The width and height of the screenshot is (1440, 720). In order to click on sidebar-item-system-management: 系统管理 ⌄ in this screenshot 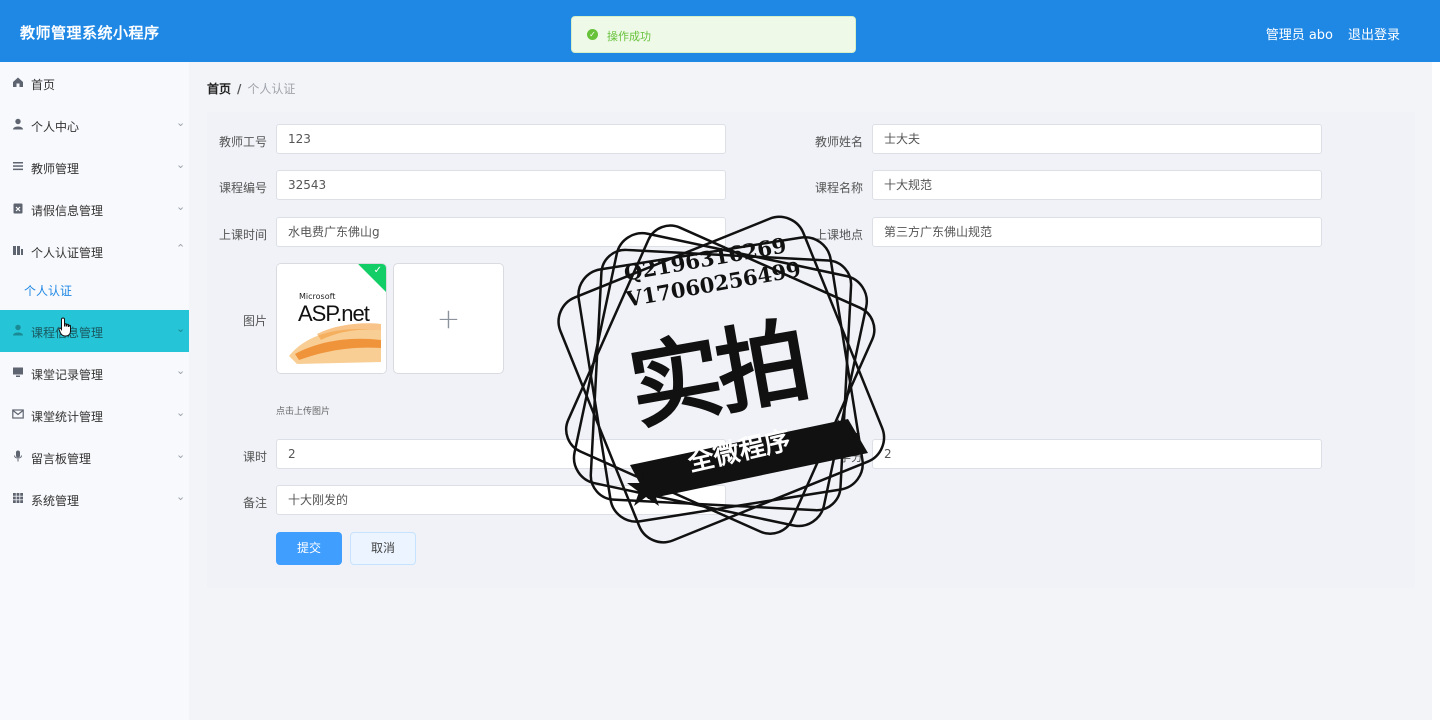, I will do `click(94, 499)`.